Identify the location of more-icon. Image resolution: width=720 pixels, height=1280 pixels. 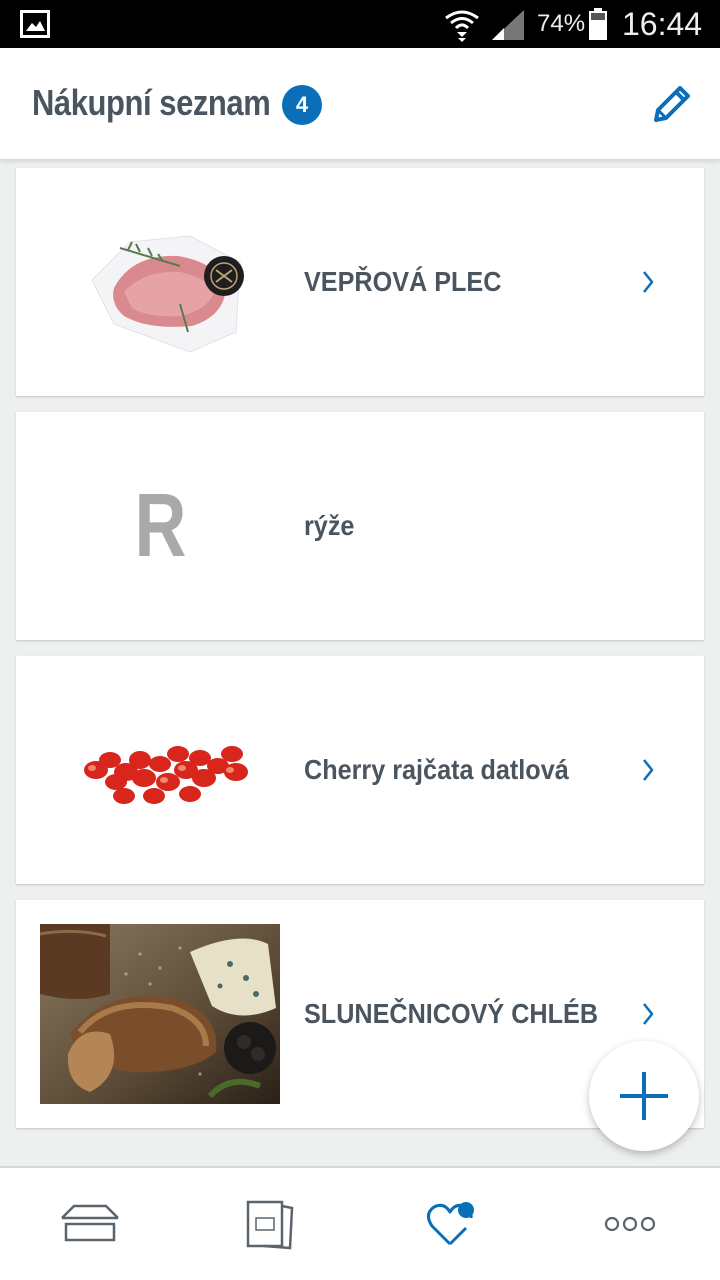
(630, 1224).